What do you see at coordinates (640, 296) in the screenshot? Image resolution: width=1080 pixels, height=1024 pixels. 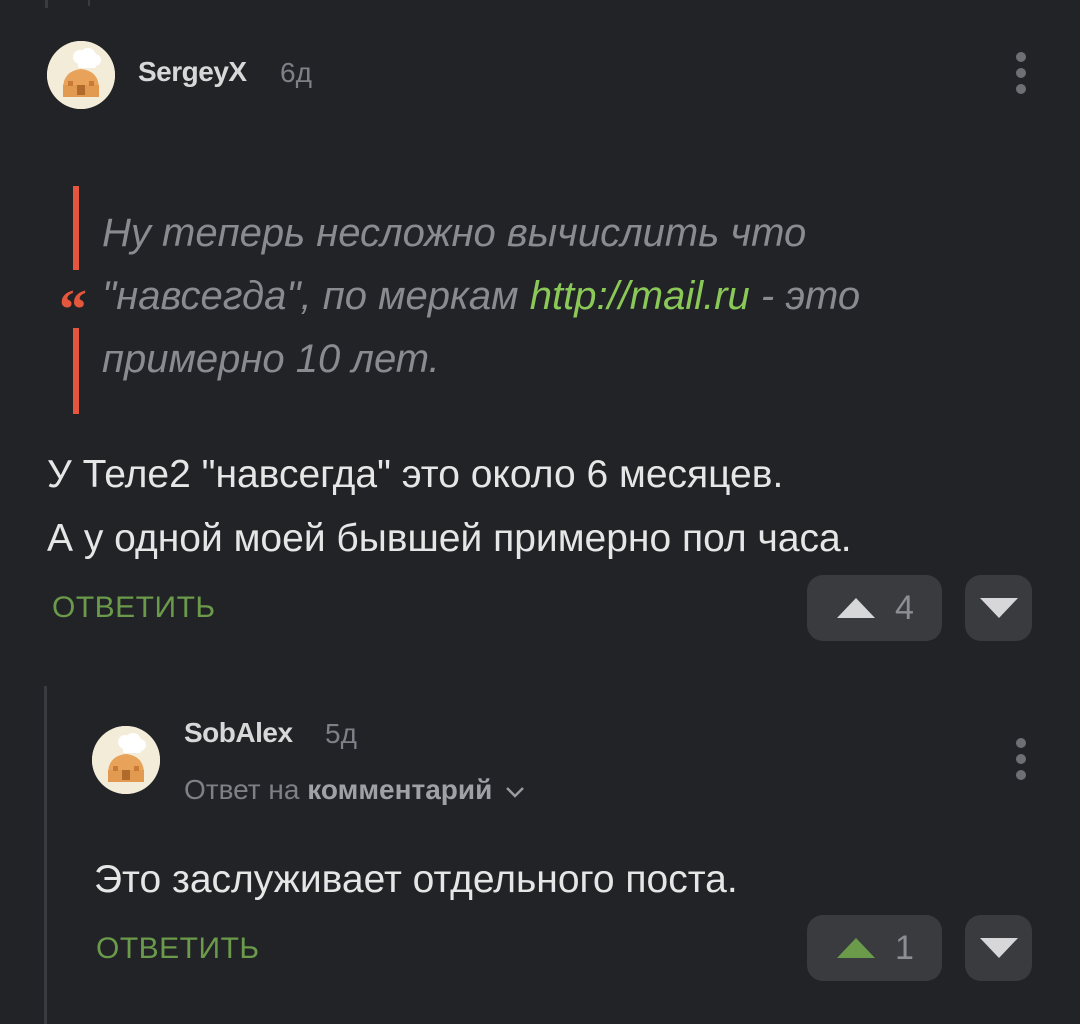 I see `quote-link: http://mail.ru` at bounding box center [640, 296].